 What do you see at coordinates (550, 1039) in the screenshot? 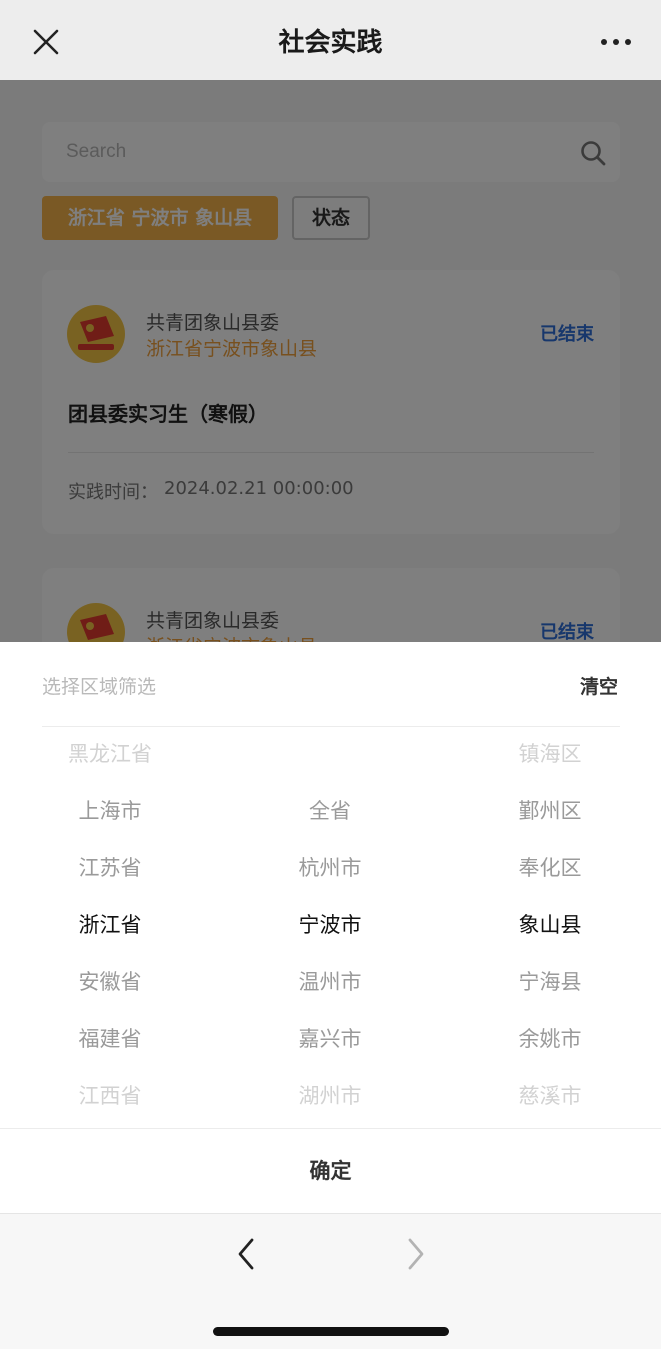
I see `district-option: 余姚市` at bounding box center [550, 1039].